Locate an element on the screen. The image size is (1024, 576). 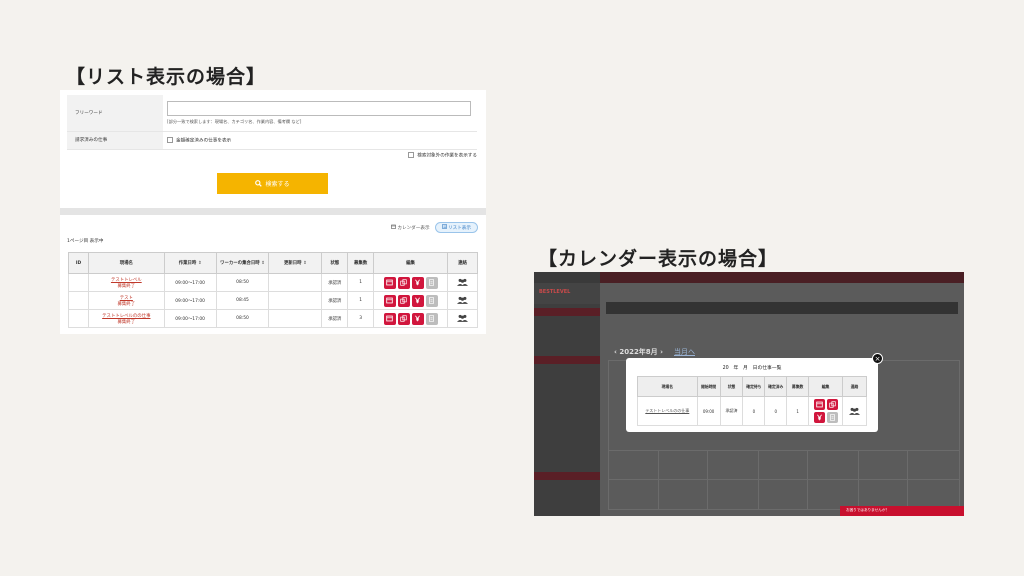
show-excluded-checkbox is located at coordinates (411, 155).